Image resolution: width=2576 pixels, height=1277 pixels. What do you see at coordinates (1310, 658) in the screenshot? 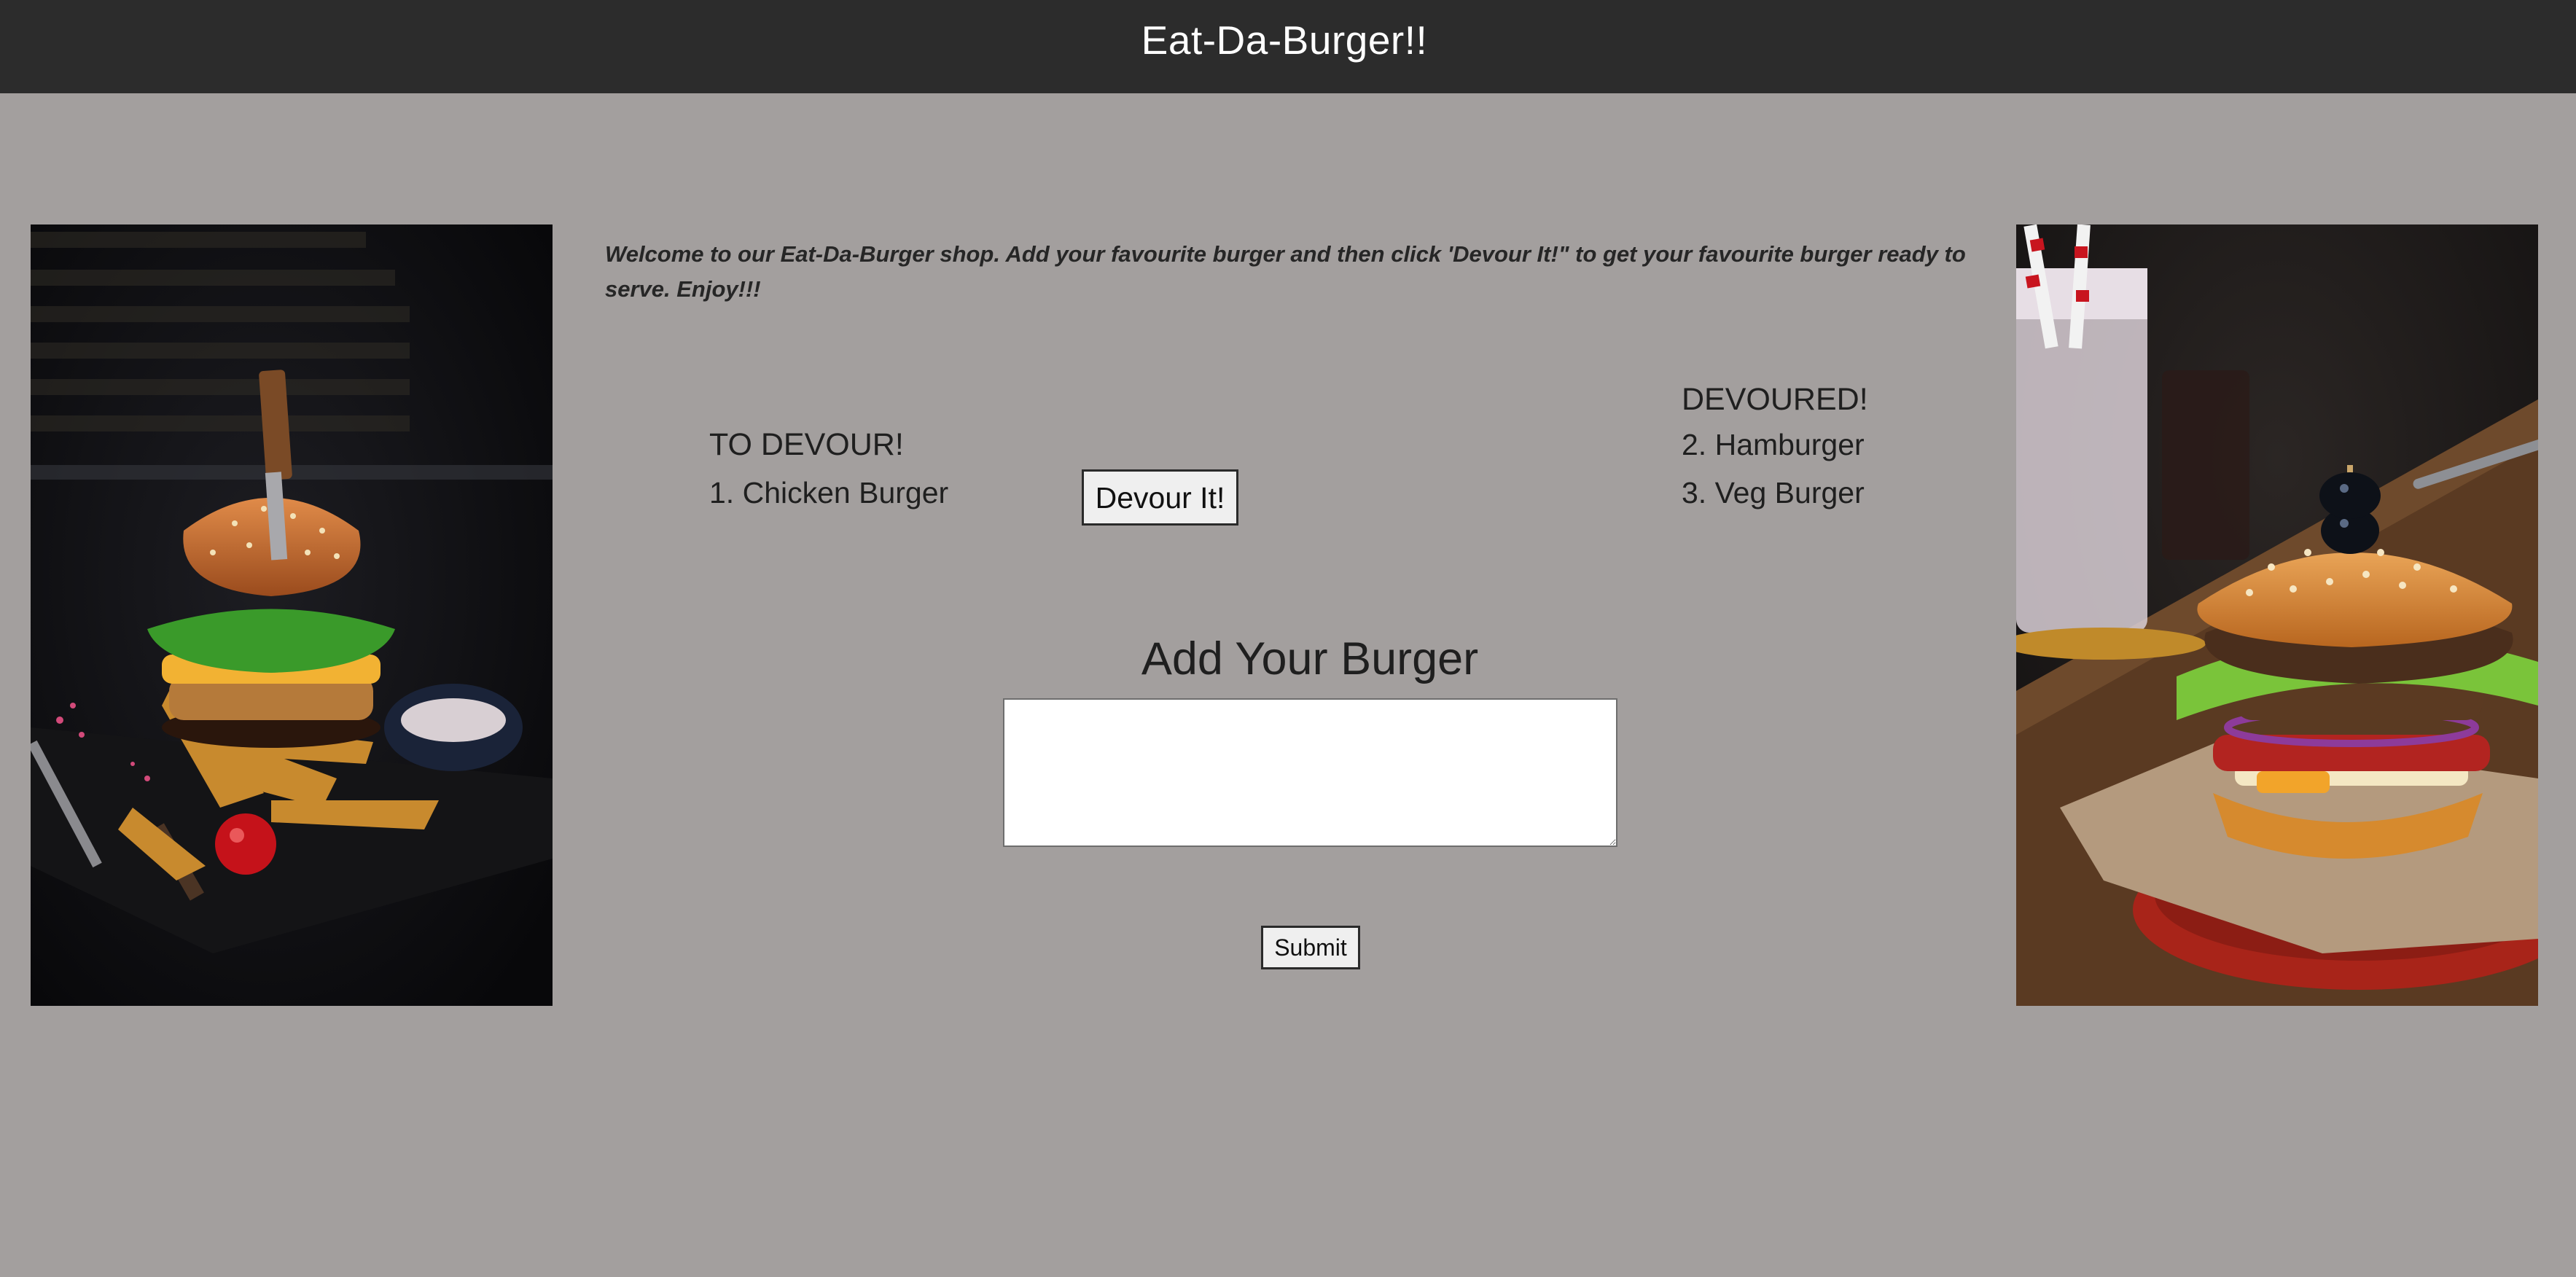
I see `add-burger-heading: Add Your Burger` at bounding box center [1310, 658].